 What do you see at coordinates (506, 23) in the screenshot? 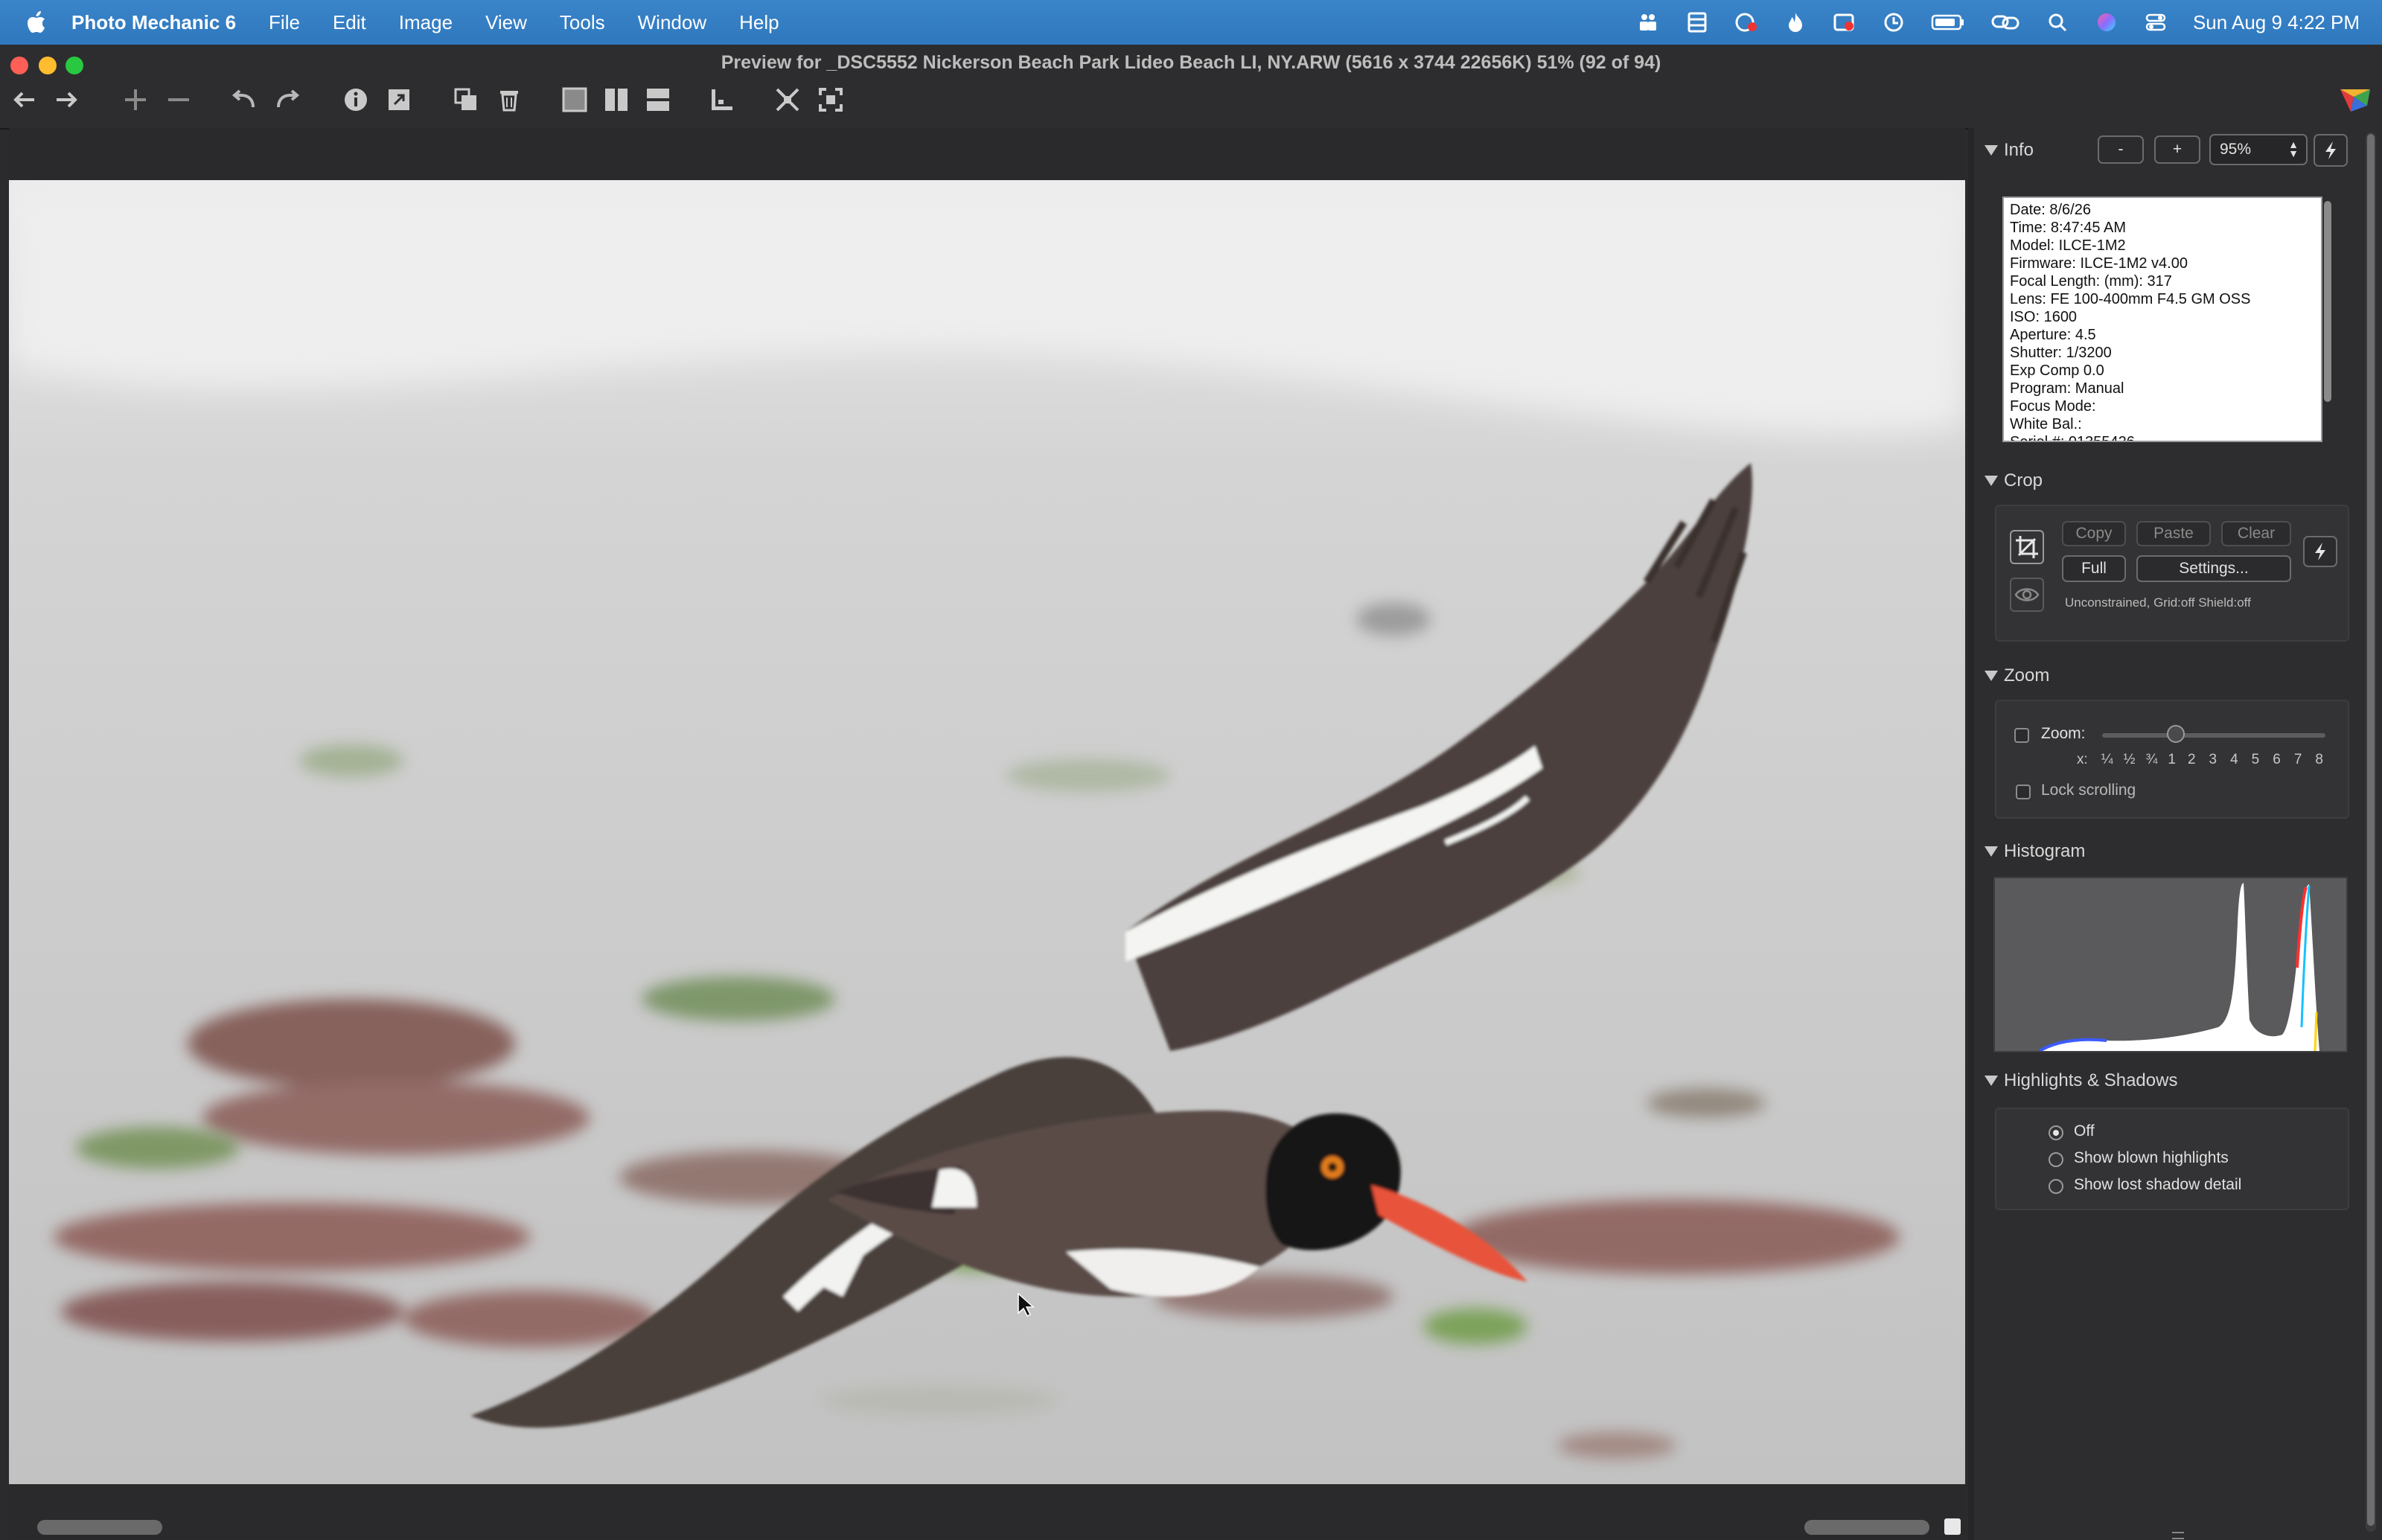
I see `menu-view: View` at bounding box center [506, 23].